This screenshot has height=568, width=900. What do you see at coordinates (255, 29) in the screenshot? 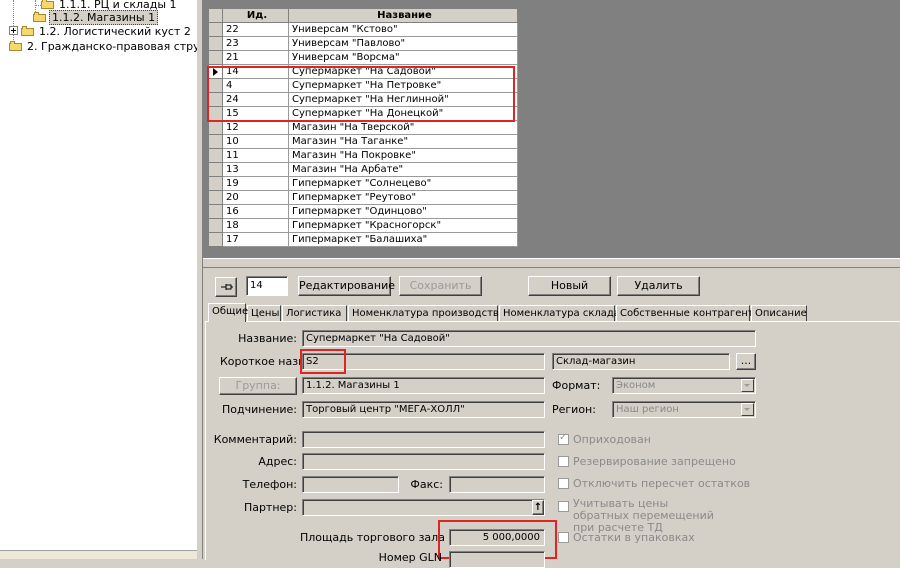
I see `cell-id: 22` at bounding box center [255, 29].